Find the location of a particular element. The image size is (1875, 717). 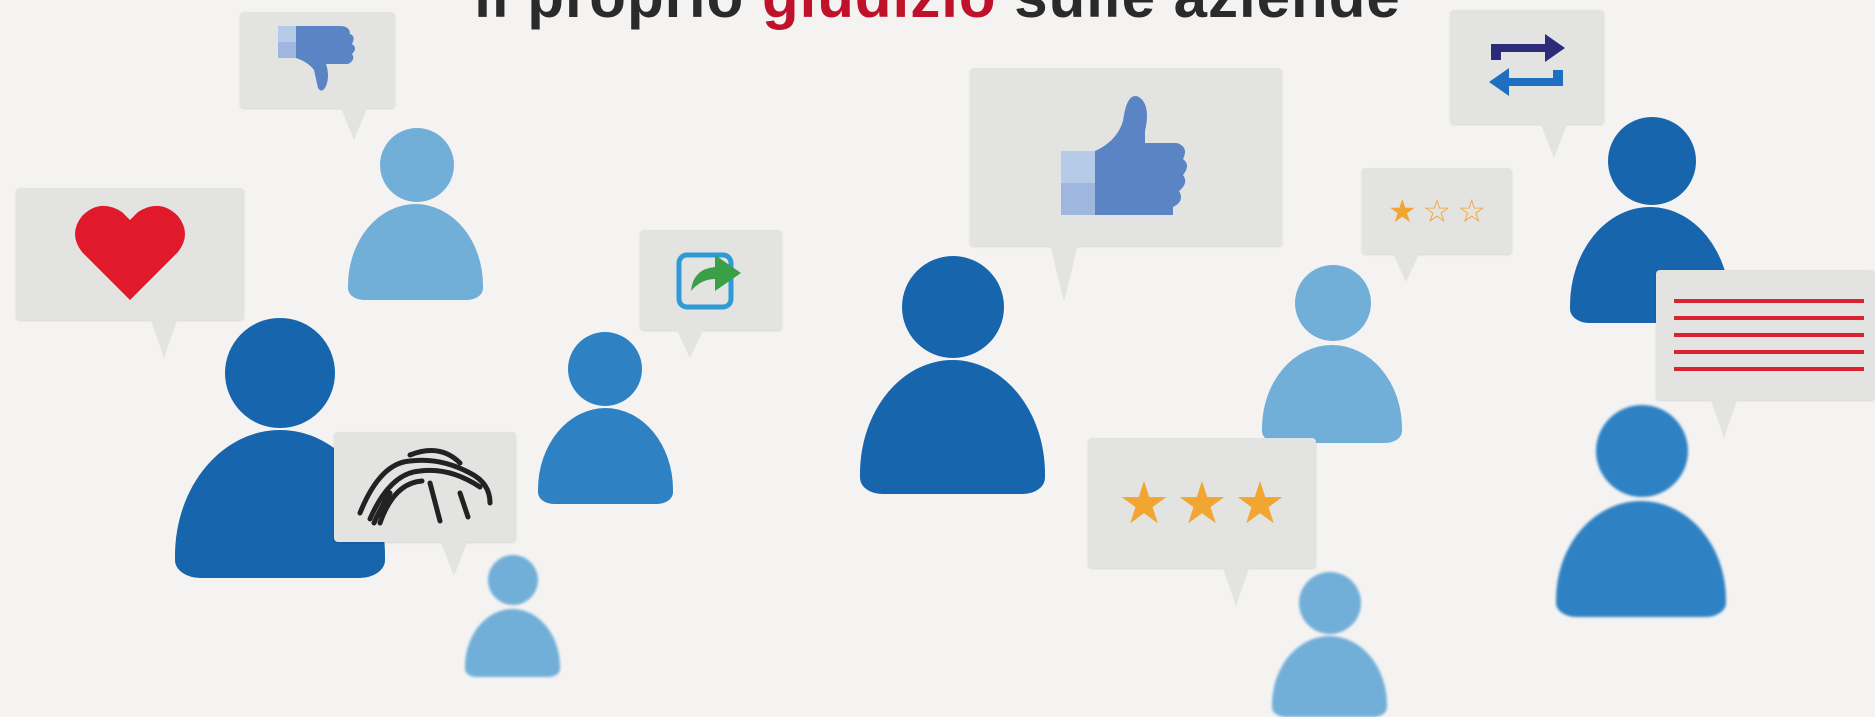

heart-icon is located at coordinates (130, 254).